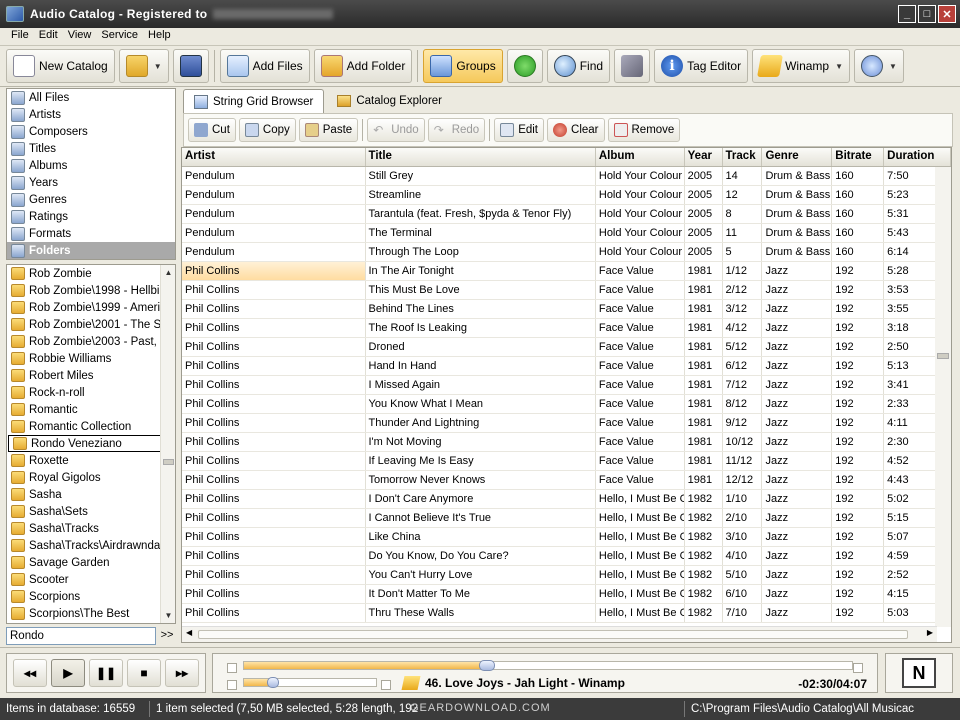 This screenshot has width=960, height=720. Describe the element at coordinates (84, 545) in the screenshot. I see `folder-item: Sasha\Tracks\Airdrawndagger` at that location.